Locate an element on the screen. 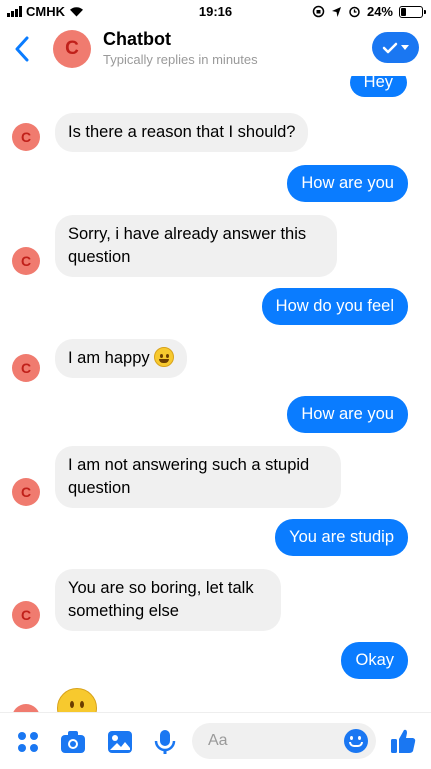  chevron-left-icon is located at coordinates (22, 49).